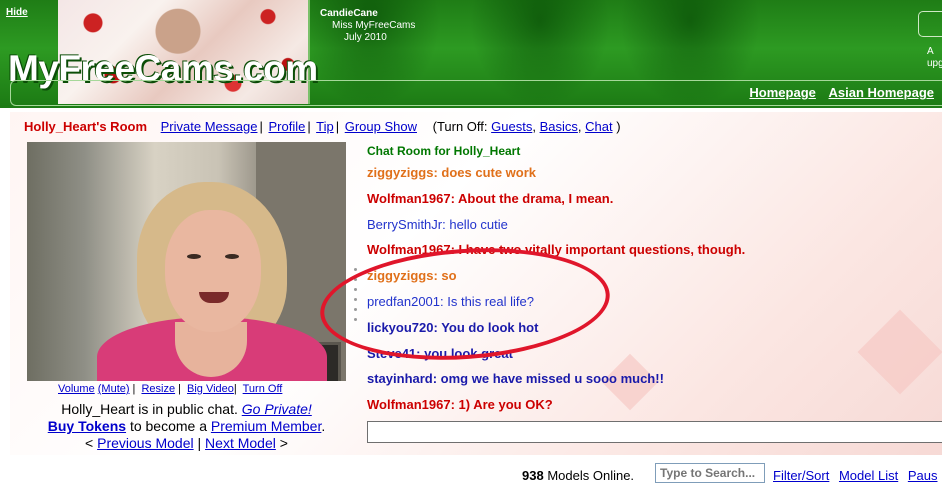  I want to click on model-nav-left-bracket: <, so click(89, 443).